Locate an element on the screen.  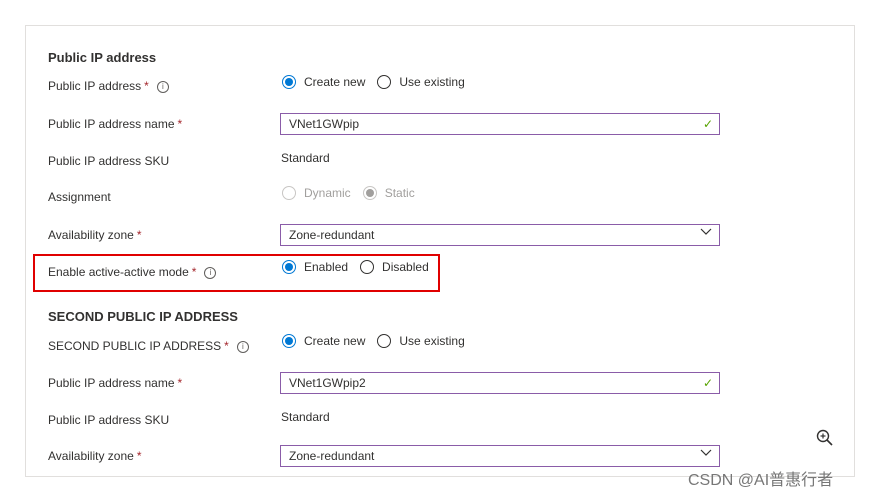
radio-create-new is located at coordinates (289, 82).